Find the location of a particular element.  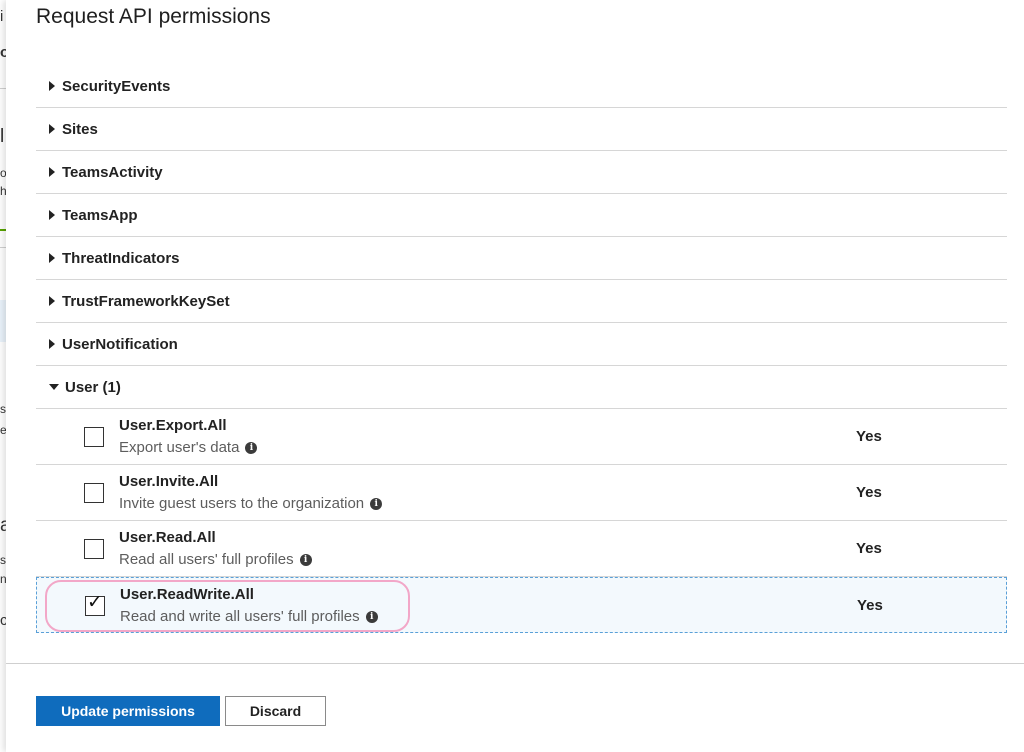

group-trustframeworkkeyset: TrustFrameworkKeySet is located at coordinates (521, 301).